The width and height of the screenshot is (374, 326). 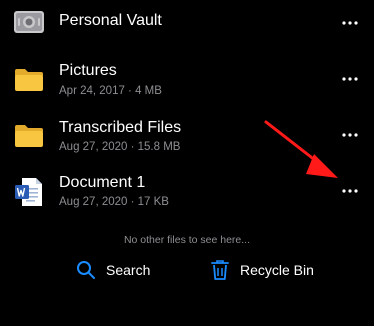 What do you see at coordinates (102, 182) in the screenshot?
I see `file-name: Document 1` at bounding box center [102, 182].